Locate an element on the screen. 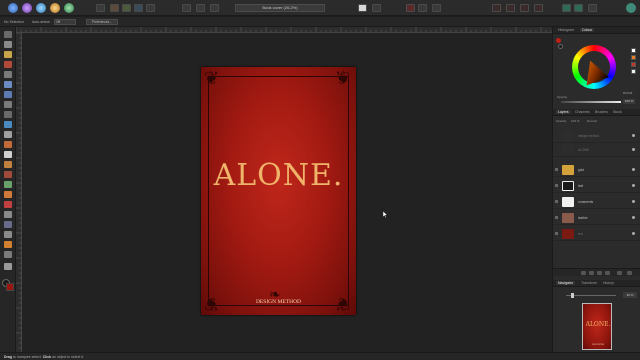 The height and width of the screenshot is (360, 640). layer-row: design method is located at coordinates (596, 136).